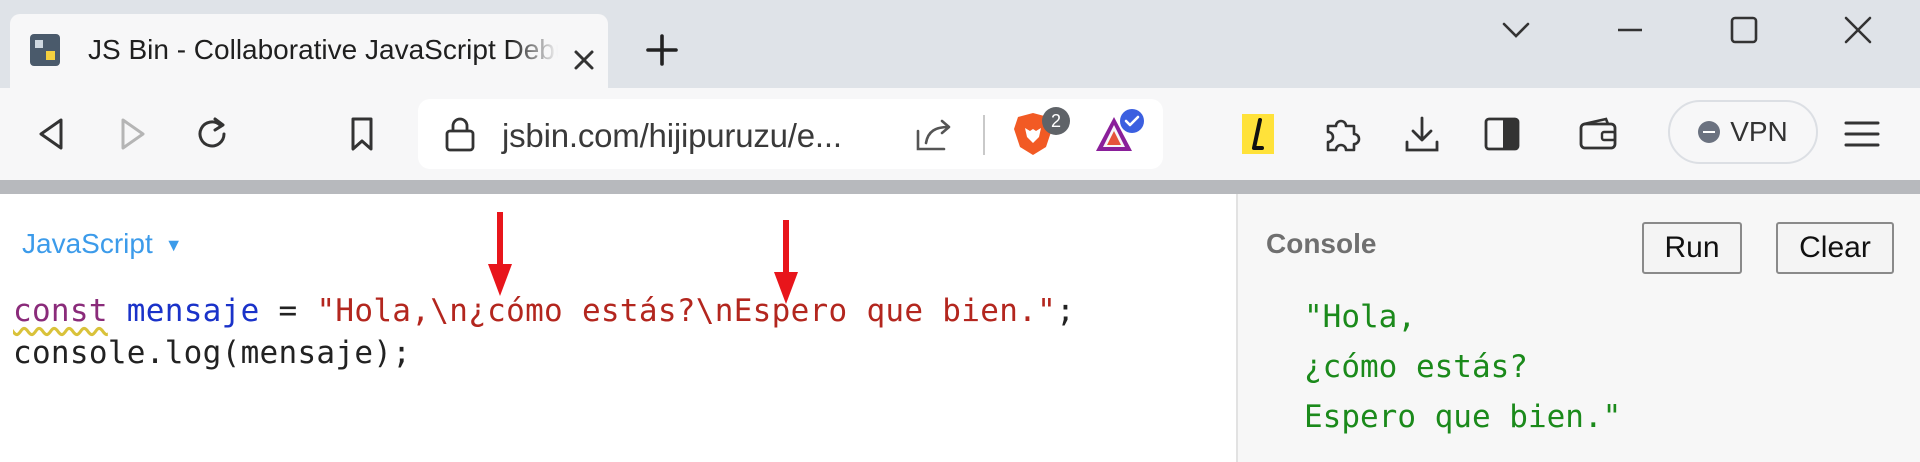  I want to click on red-arrow-annotation-icon, so click(500, 254).